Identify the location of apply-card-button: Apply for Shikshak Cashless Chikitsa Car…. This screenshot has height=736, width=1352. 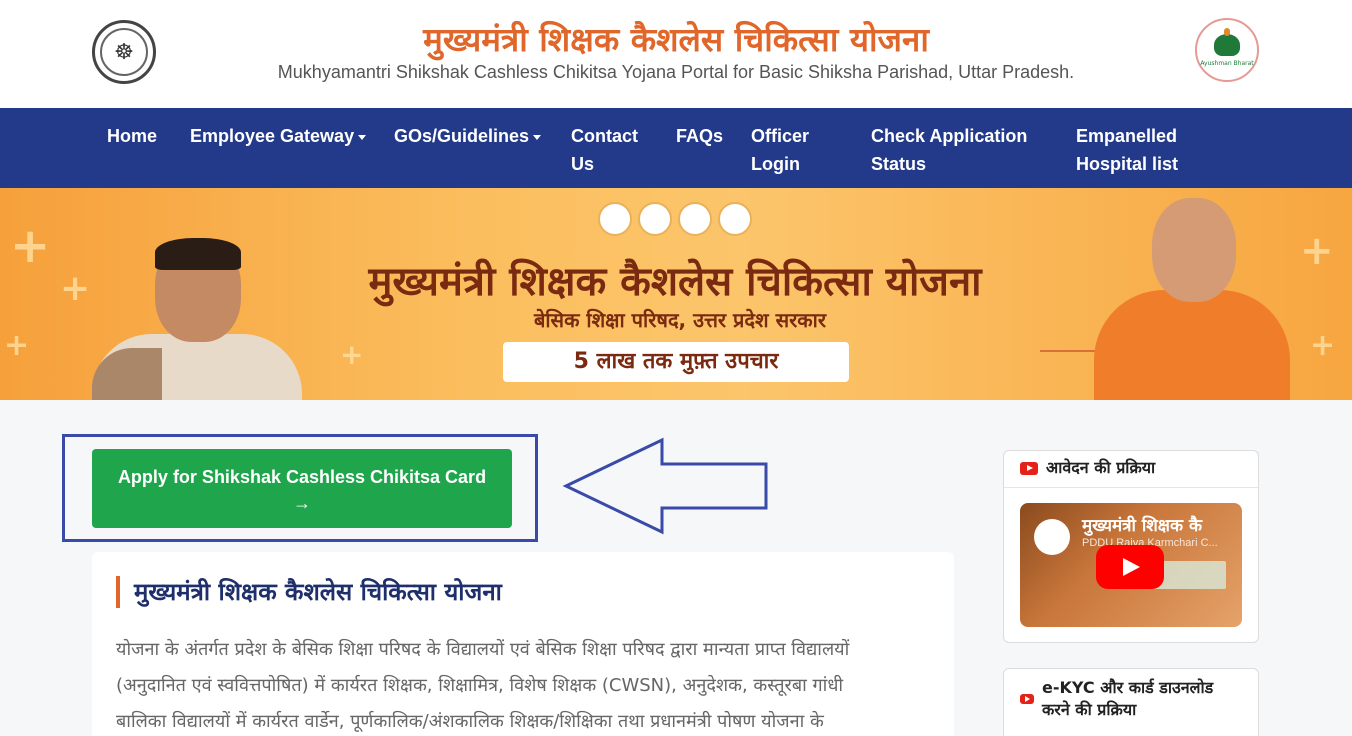
(302, 488).